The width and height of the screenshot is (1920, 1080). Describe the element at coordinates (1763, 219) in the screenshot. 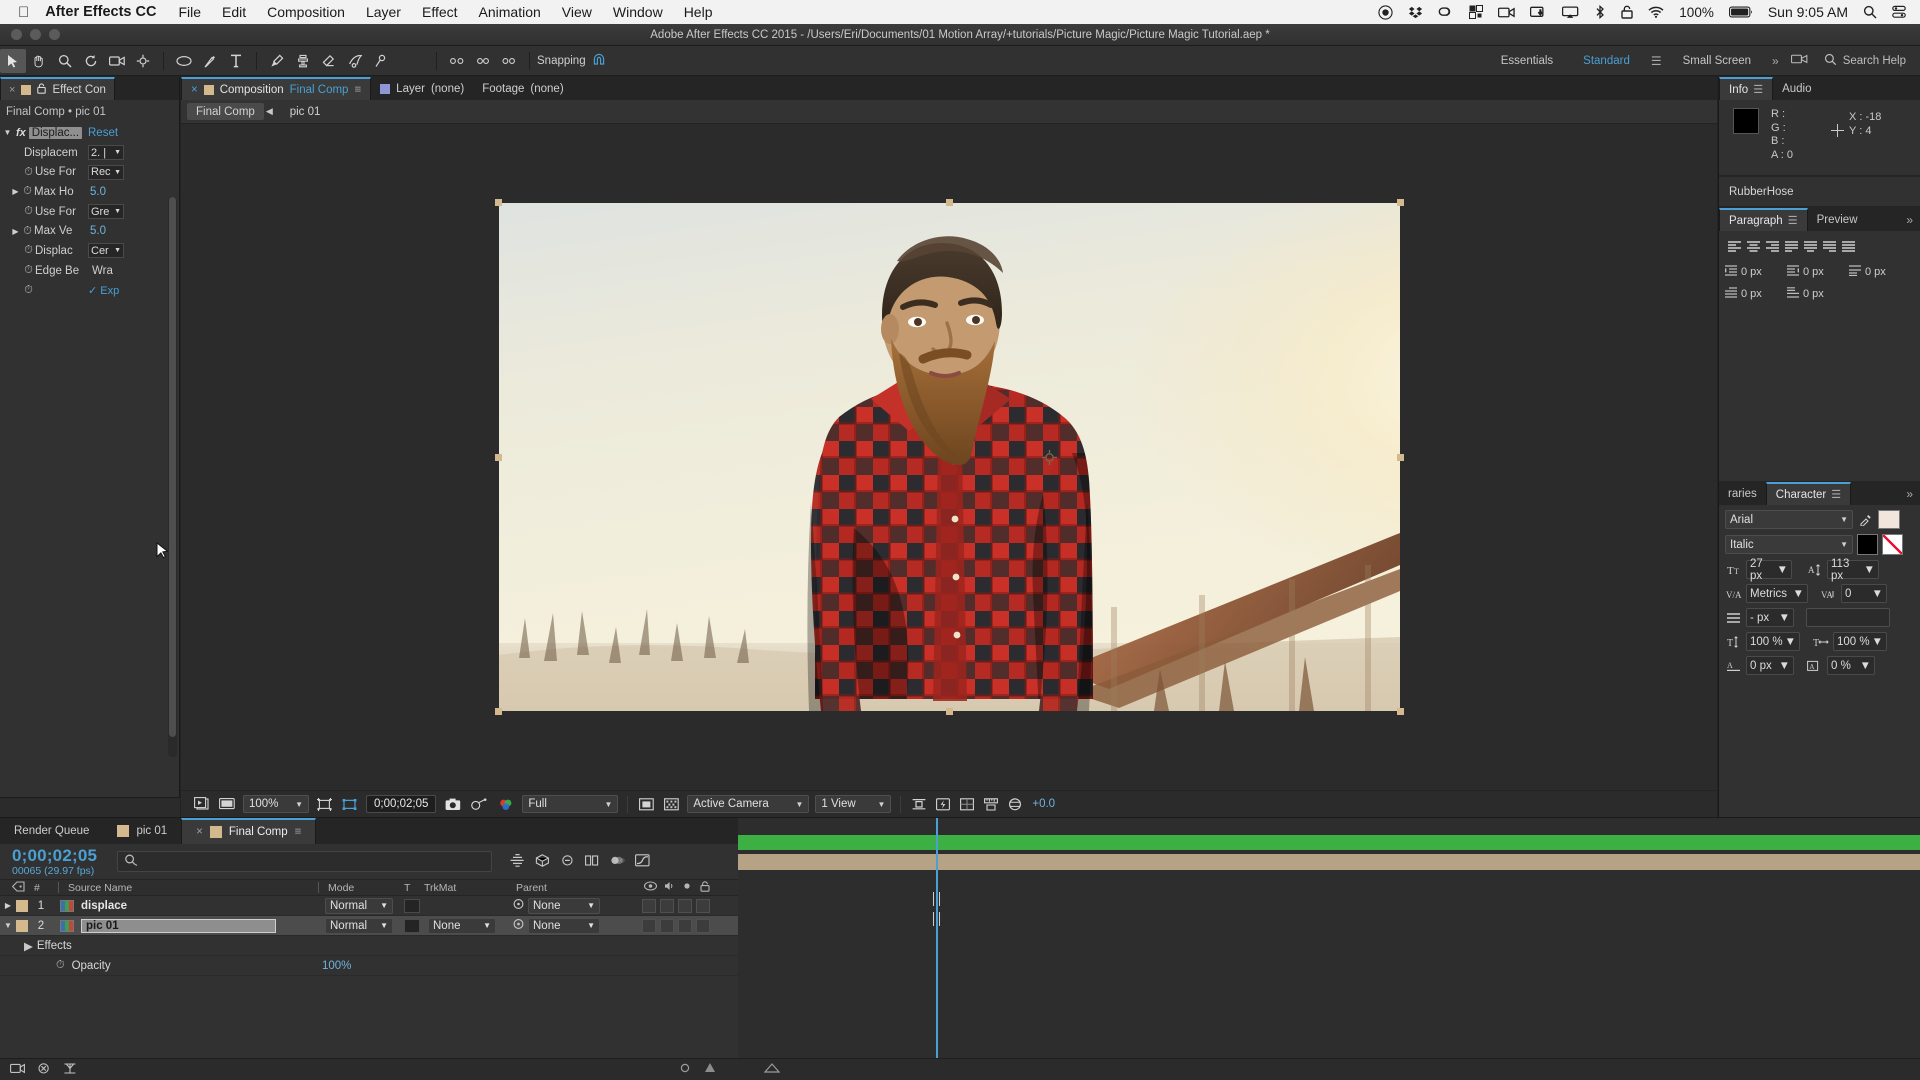

I see `tab-paragraph: Paragraph ☰` at that location.